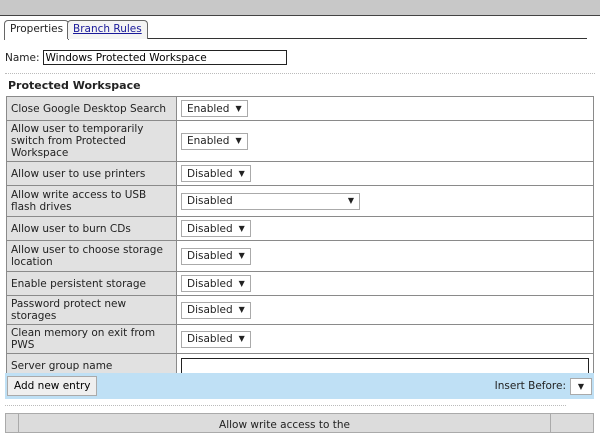 The image size is (600, 433). What do you see at coordinates (107, 29) in the screenshot?
I see `tab-branch-rules: Branch Rules` at bounding box center [107, 29].